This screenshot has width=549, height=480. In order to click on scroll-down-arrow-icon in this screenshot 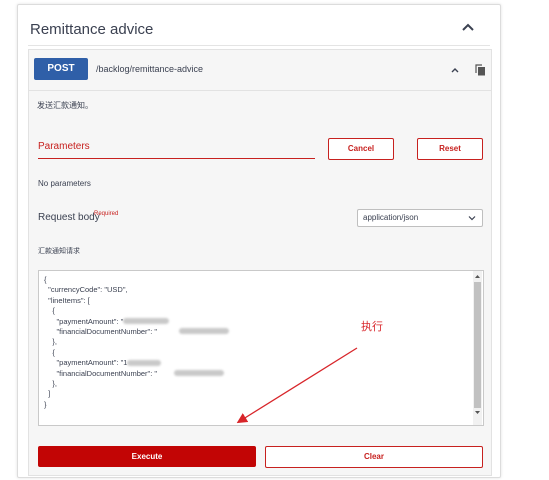, I will do `click(477, 412)`.